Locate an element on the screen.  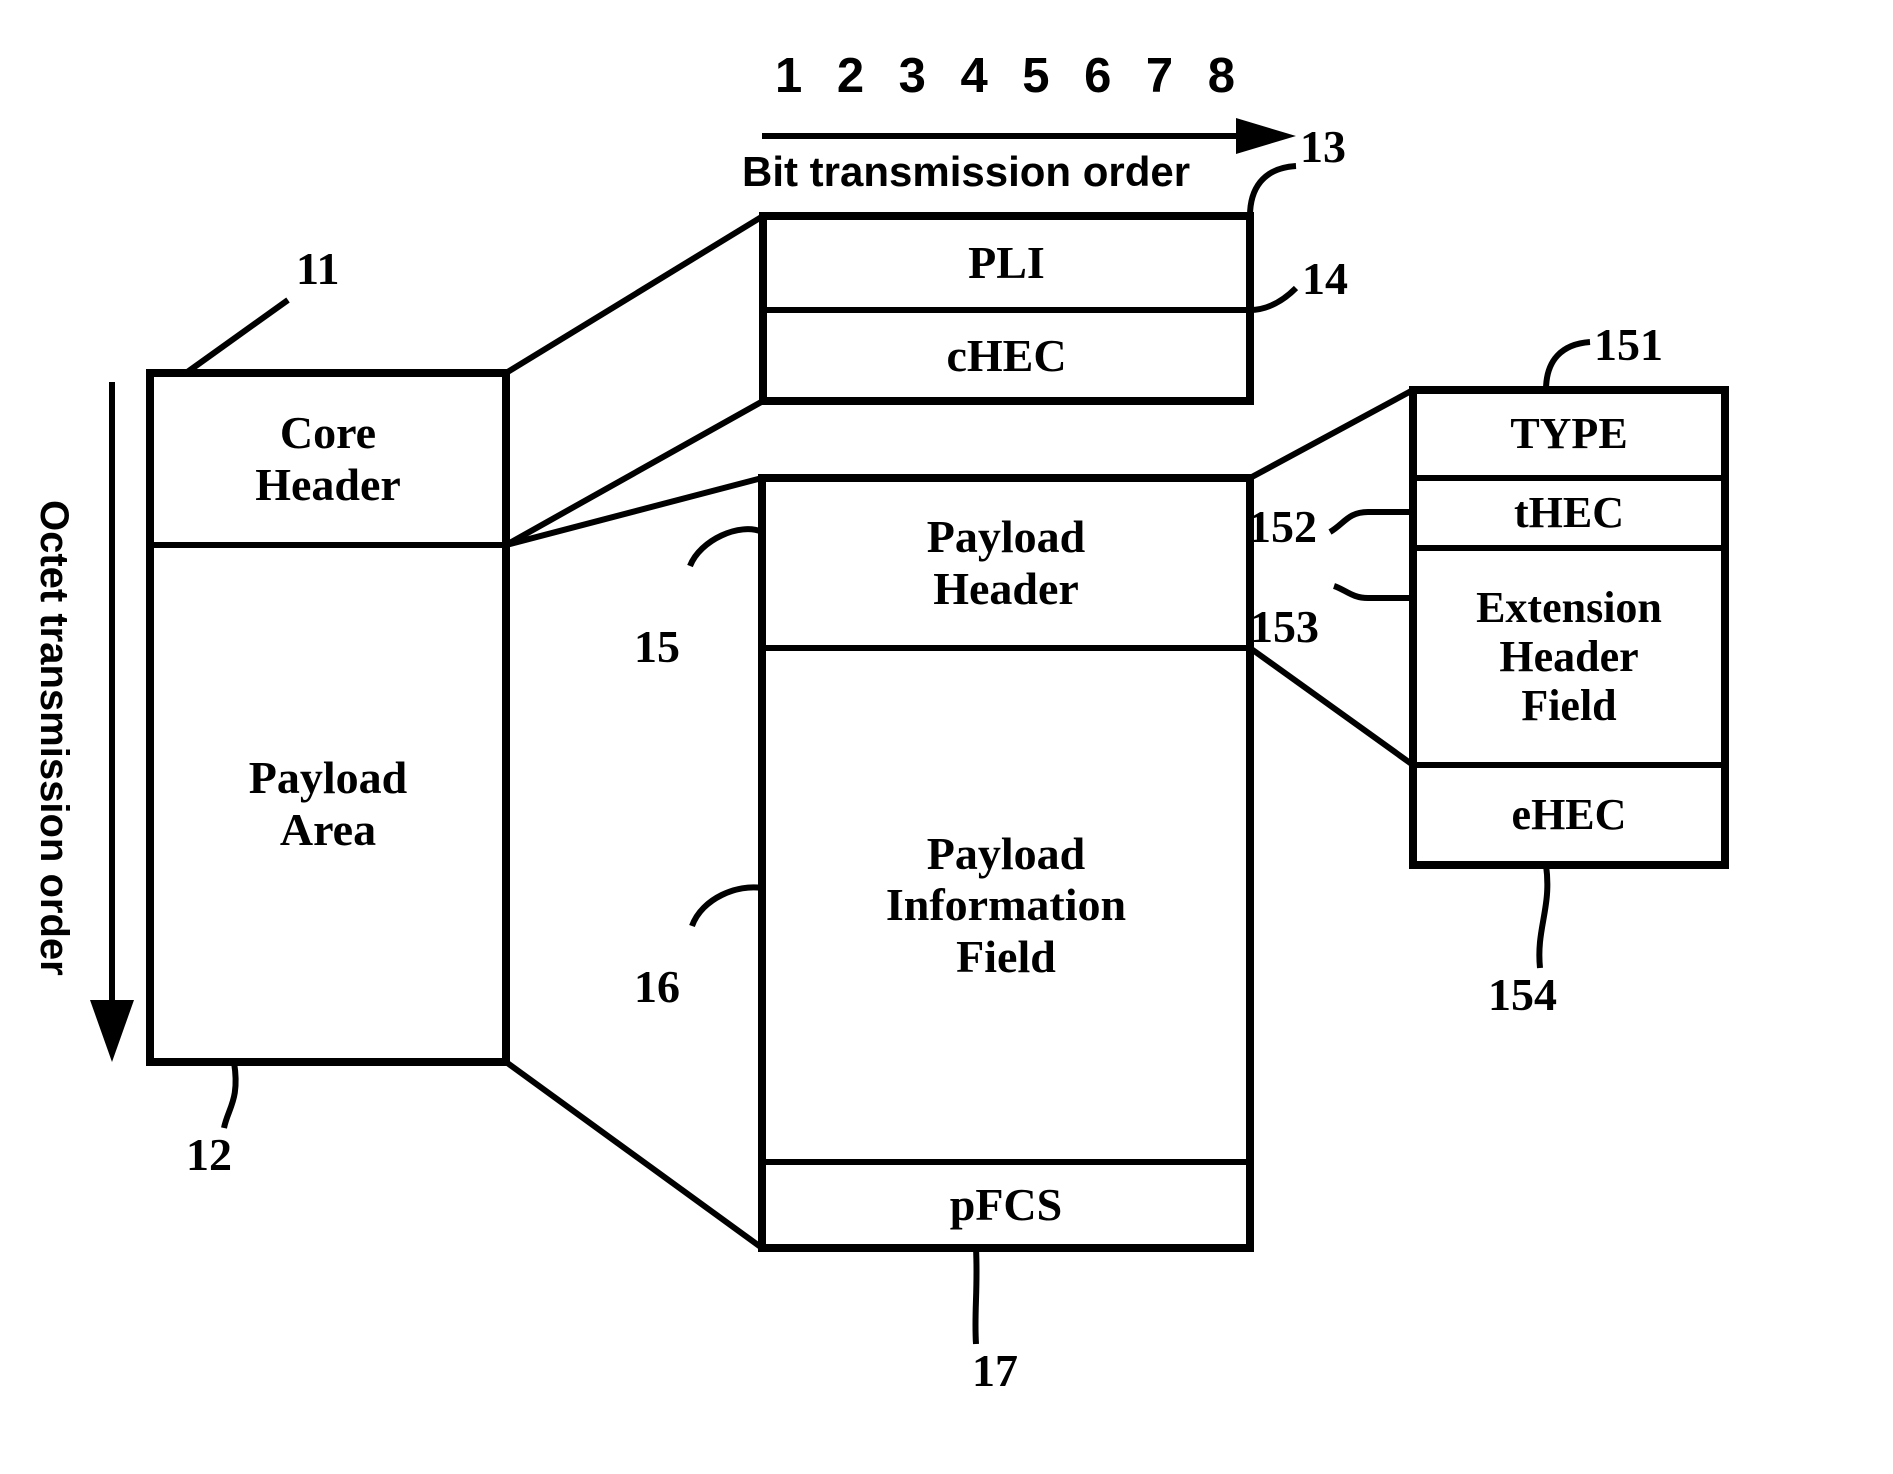
cell-chec: cHEC is located at coordinates (1006, 355).